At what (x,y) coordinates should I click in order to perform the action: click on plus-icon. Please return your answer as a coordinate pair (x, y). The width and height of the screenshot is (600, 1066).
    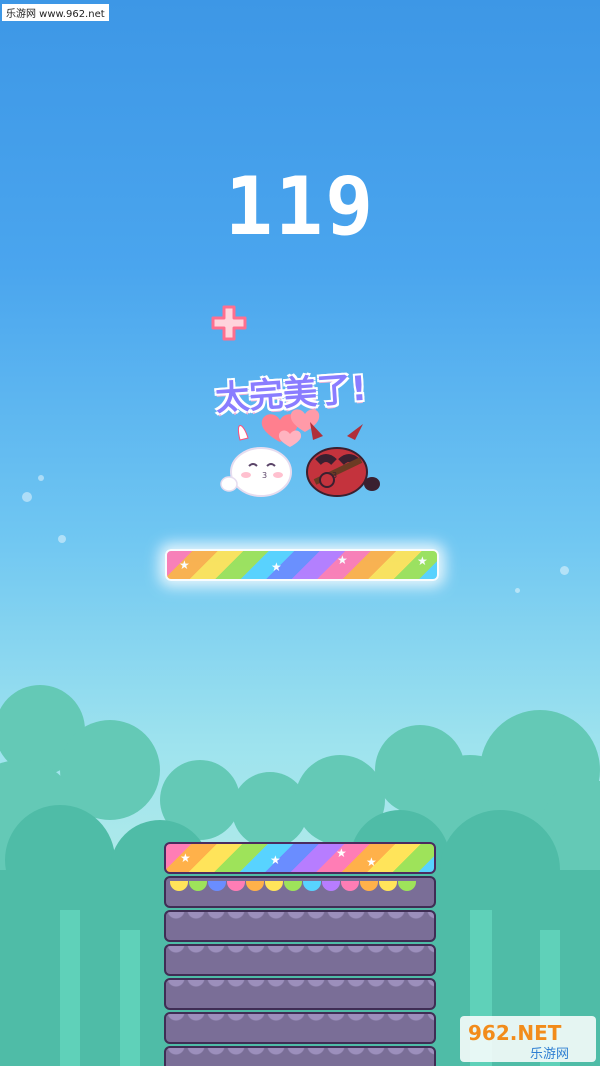
    Looking at the image, I should click on (229, 323).